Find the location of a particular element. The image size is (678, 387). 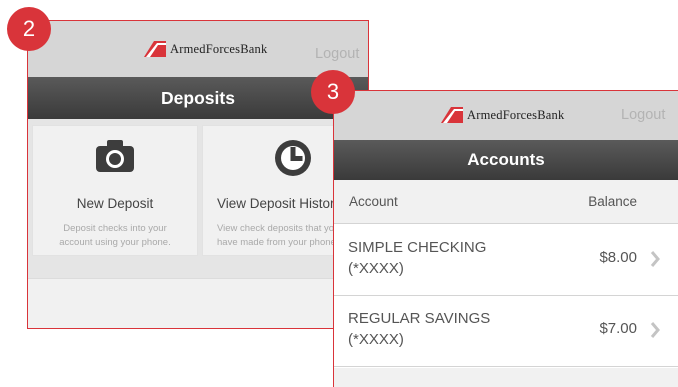

account-name: REGULAR SAVINGS is located at coordinates (419, 318).